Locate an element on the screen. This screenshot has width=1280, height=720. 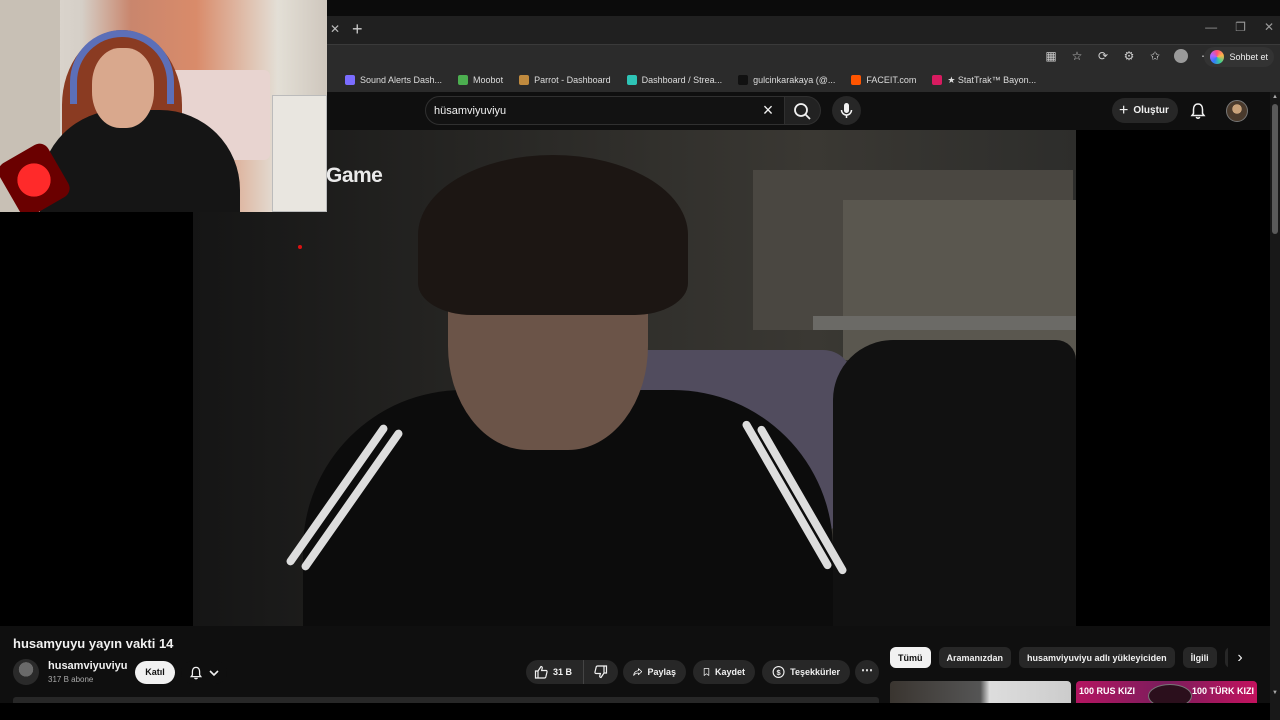
like-button: 31 B is located at coordinates (555, 672).